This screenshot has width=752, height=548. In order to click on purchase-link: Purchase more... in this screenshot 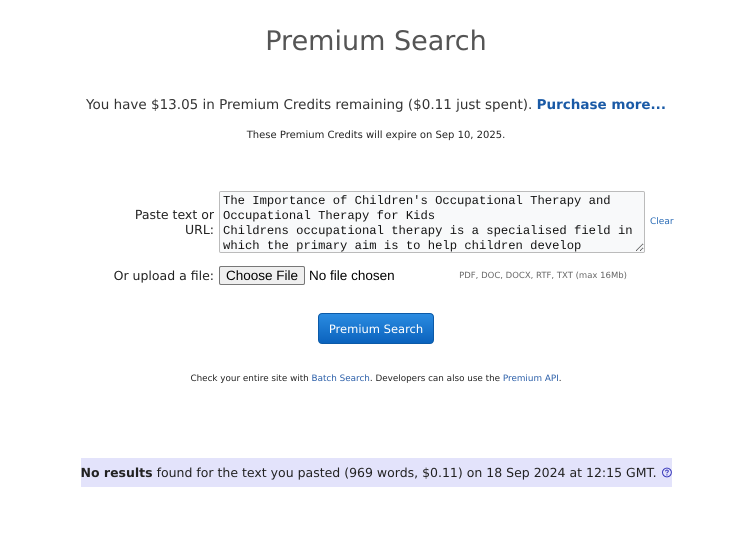, I will do `click(601, 105)`.